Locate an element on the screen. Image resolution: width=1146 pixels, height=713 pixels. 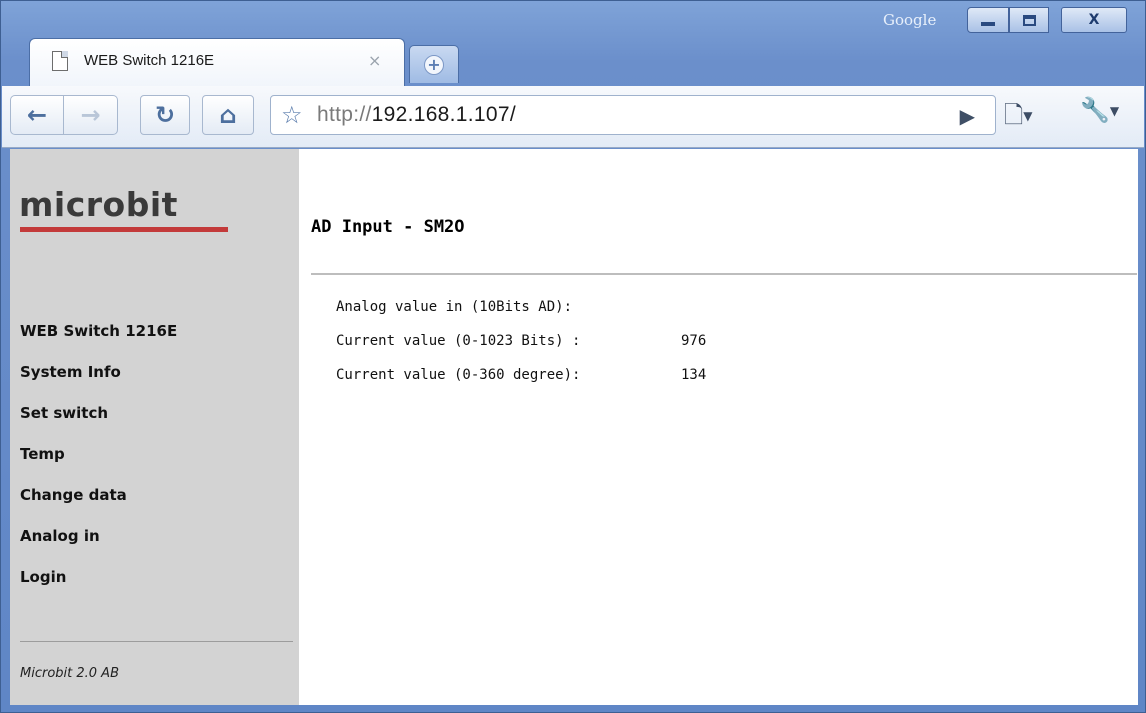
value-bits: 976 is located at coordinates (694, 341).